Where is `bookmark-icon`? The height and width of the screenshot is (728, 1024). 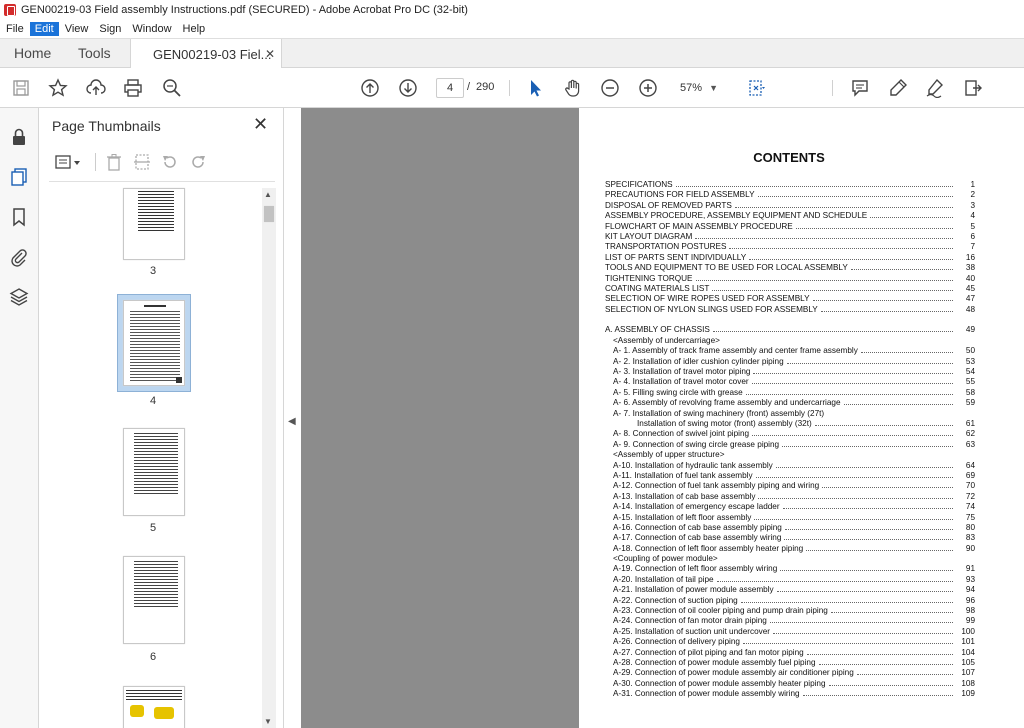 bookmark-icon is located at coordinates (19, 217).